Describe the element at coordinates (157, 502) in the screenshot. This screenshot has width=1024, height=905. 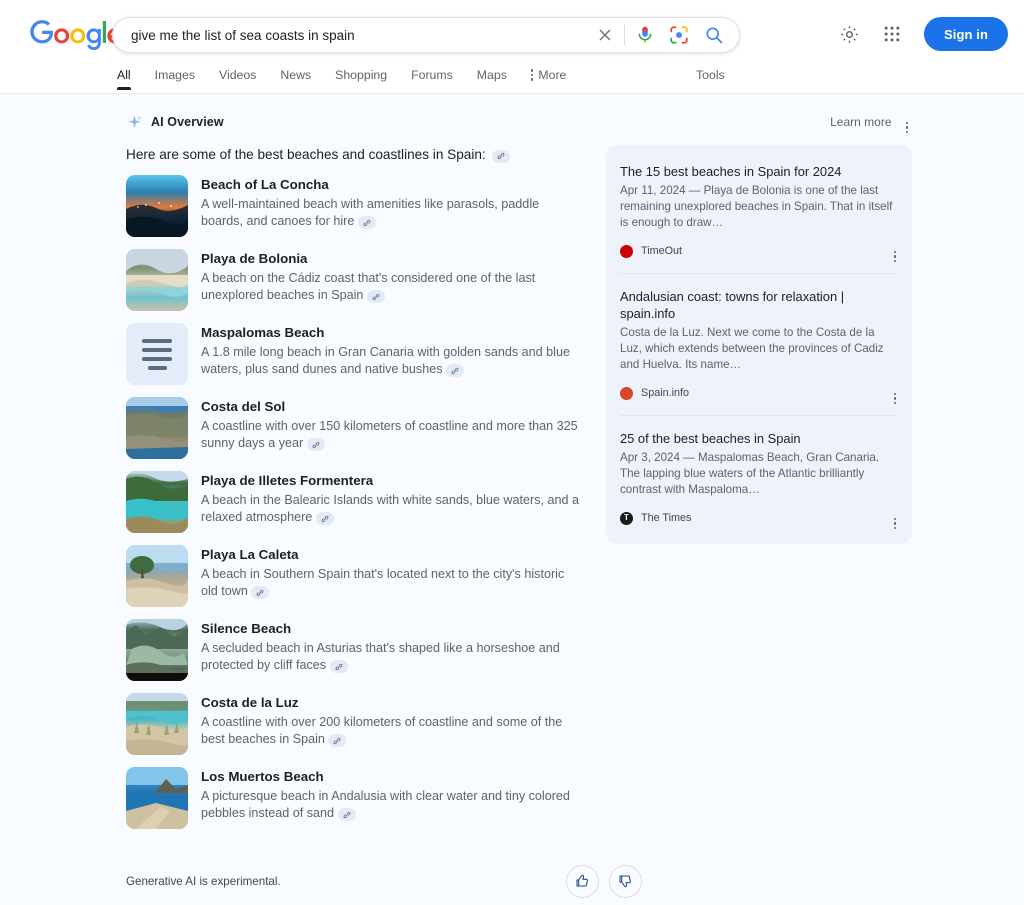
I see `thumbnail-turquoise-cove` at that location.